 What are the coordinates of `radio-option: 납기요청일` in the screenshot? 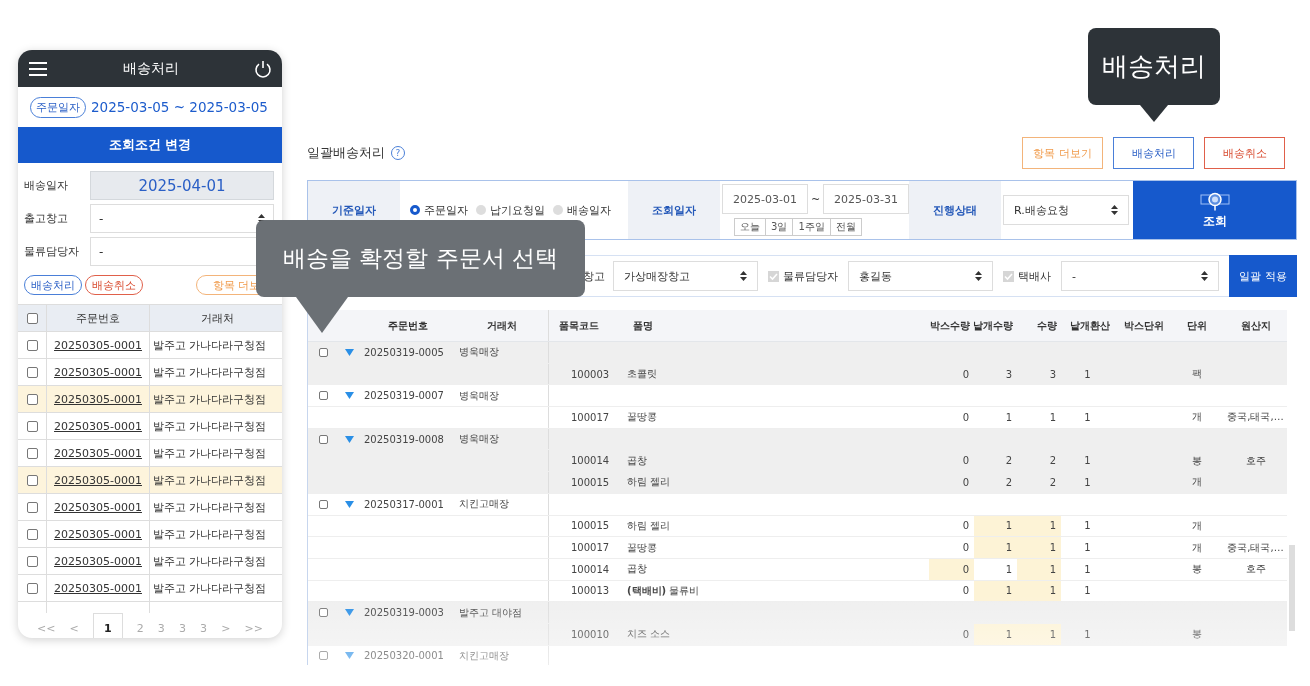 It's located at (510, 210).